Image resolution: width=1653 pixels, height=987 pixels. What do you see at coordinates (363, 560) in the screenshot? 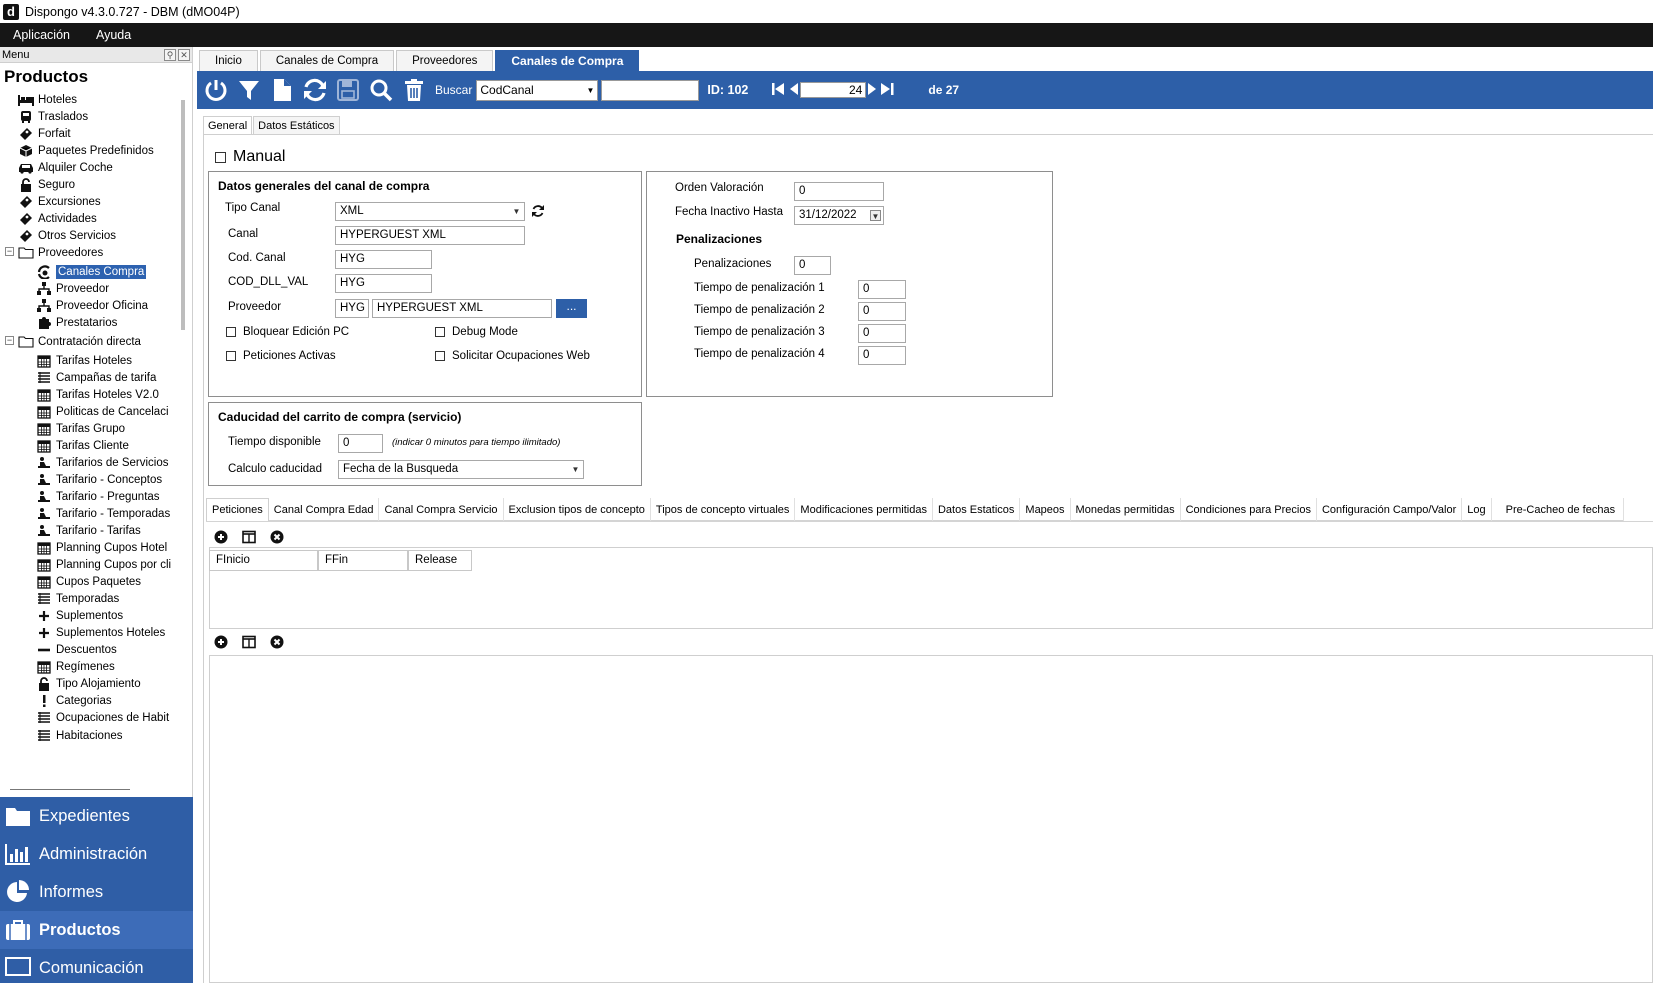
I see `grid-col-ffin: FFin` at bounding box center [363, 560].